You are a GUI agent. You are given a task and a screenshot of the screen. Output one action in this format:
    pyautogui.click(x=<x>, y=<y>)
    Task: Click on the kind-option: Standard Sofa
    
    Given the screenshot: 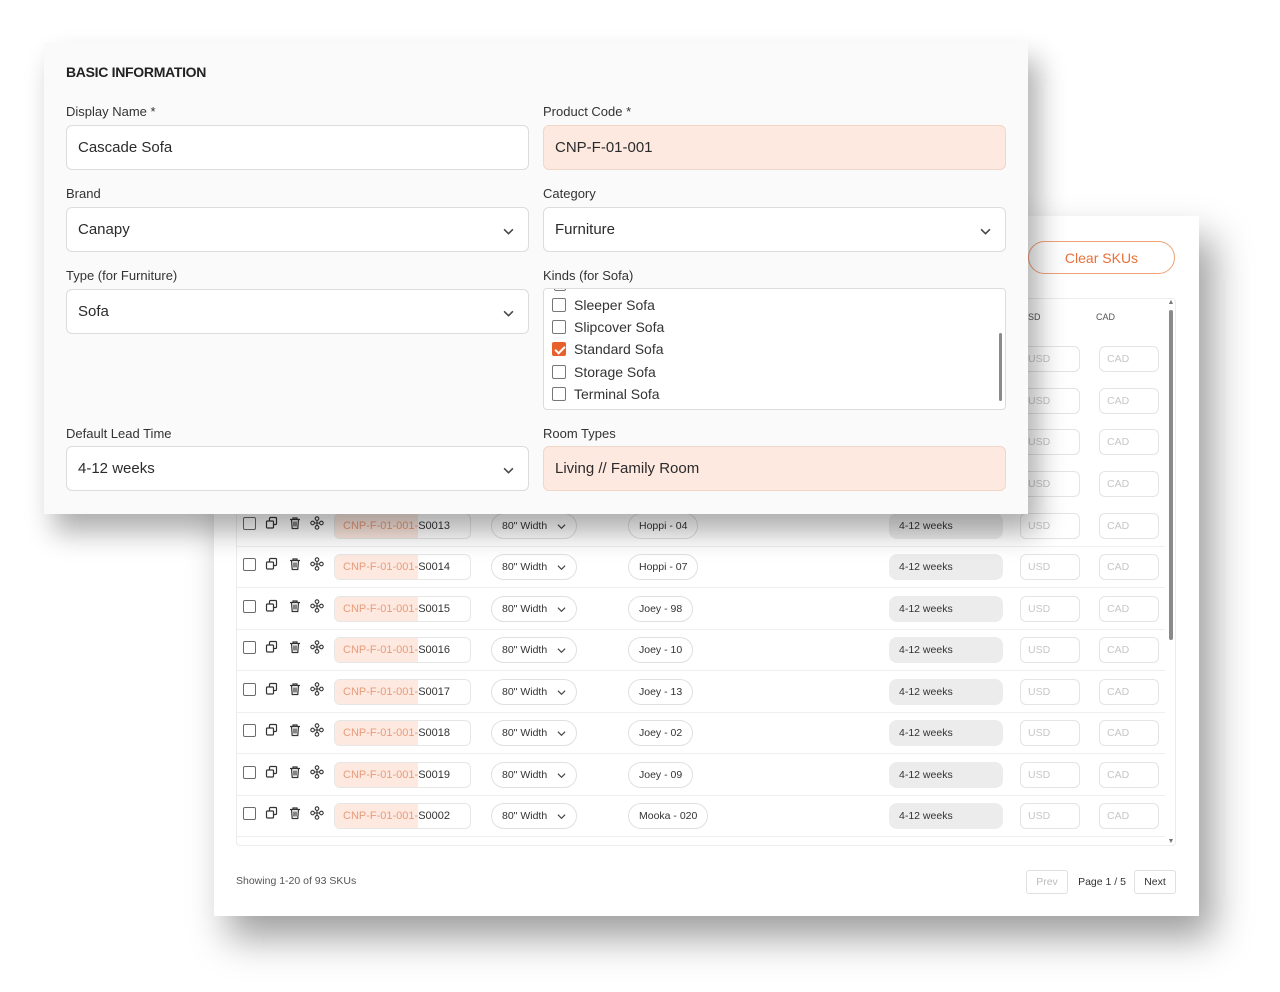 What is the action you would take?
    pyautogui.click(x=608, y=349)
    